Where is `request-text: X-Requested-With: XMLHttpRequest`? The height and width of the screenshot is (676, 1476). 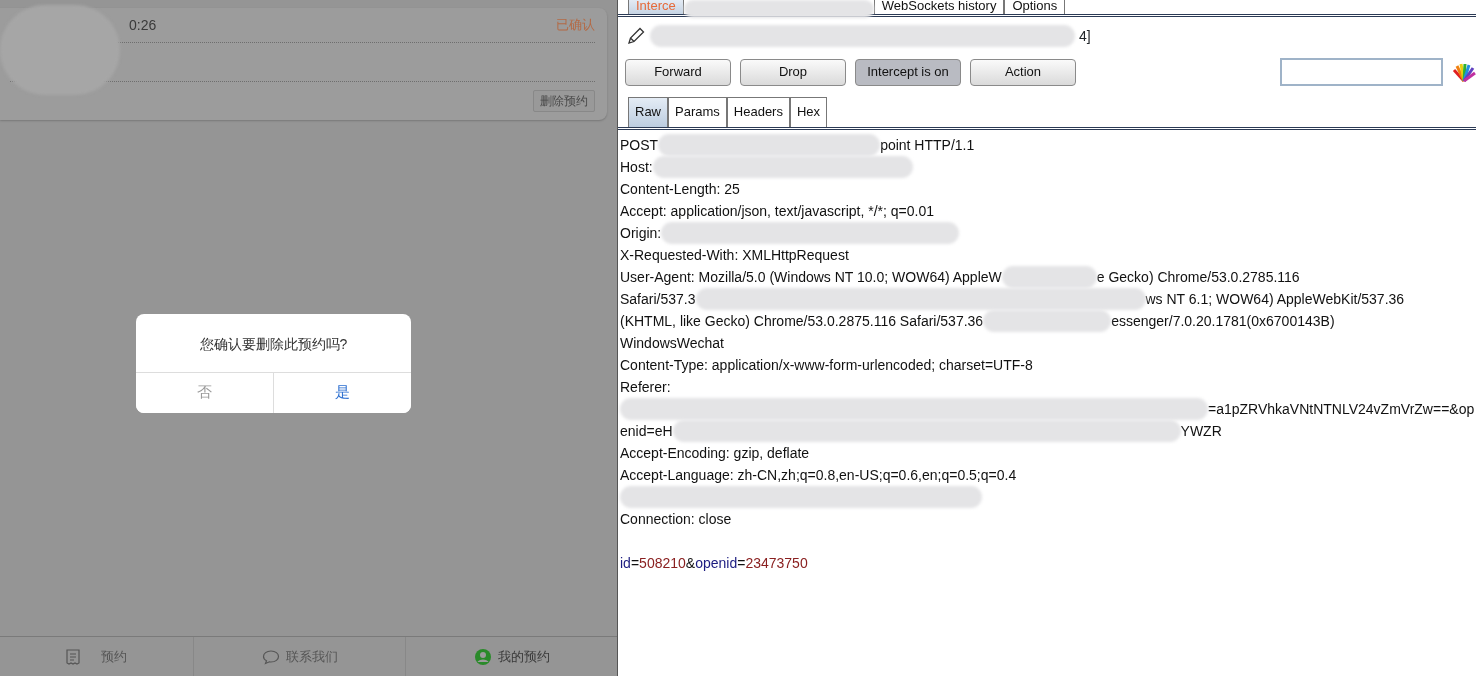 request-text: X-Requested-With: XMLHttpRequest is located at coordinates (734, 255).